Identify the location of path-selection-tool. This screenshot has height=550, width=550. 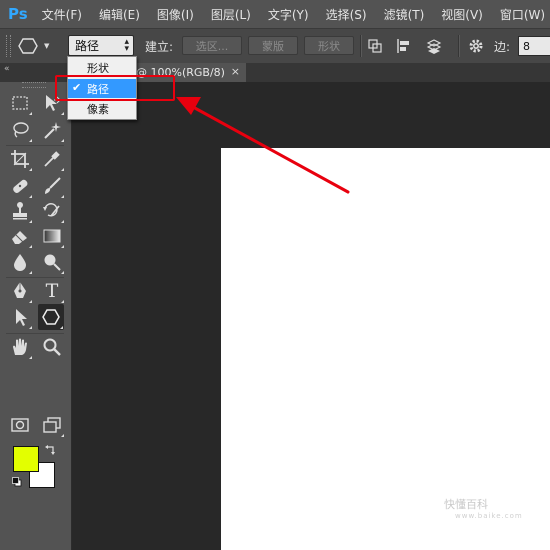
(20, 317).